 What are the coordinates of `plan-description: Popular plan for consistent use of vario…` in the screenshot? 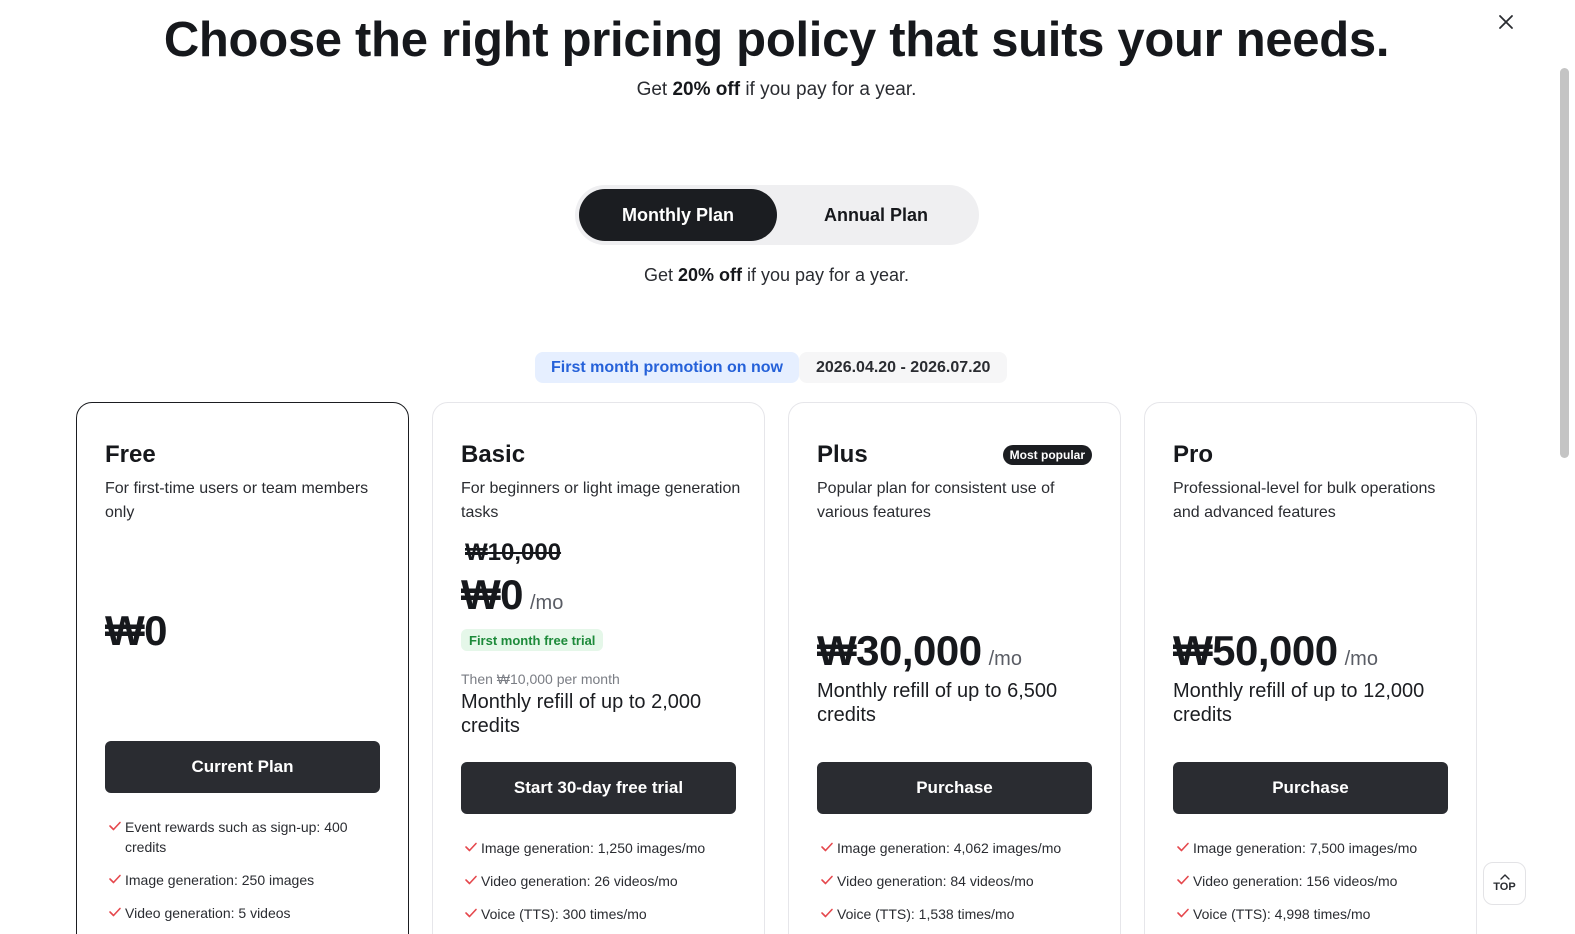 It's located at (936, 500).